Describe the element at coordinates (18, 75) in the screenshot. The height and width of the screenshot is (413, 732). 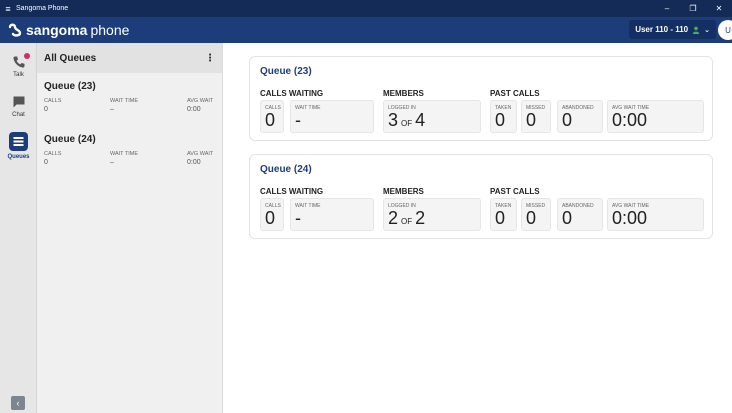
I see `rail-label-talk: Talk` at that location.